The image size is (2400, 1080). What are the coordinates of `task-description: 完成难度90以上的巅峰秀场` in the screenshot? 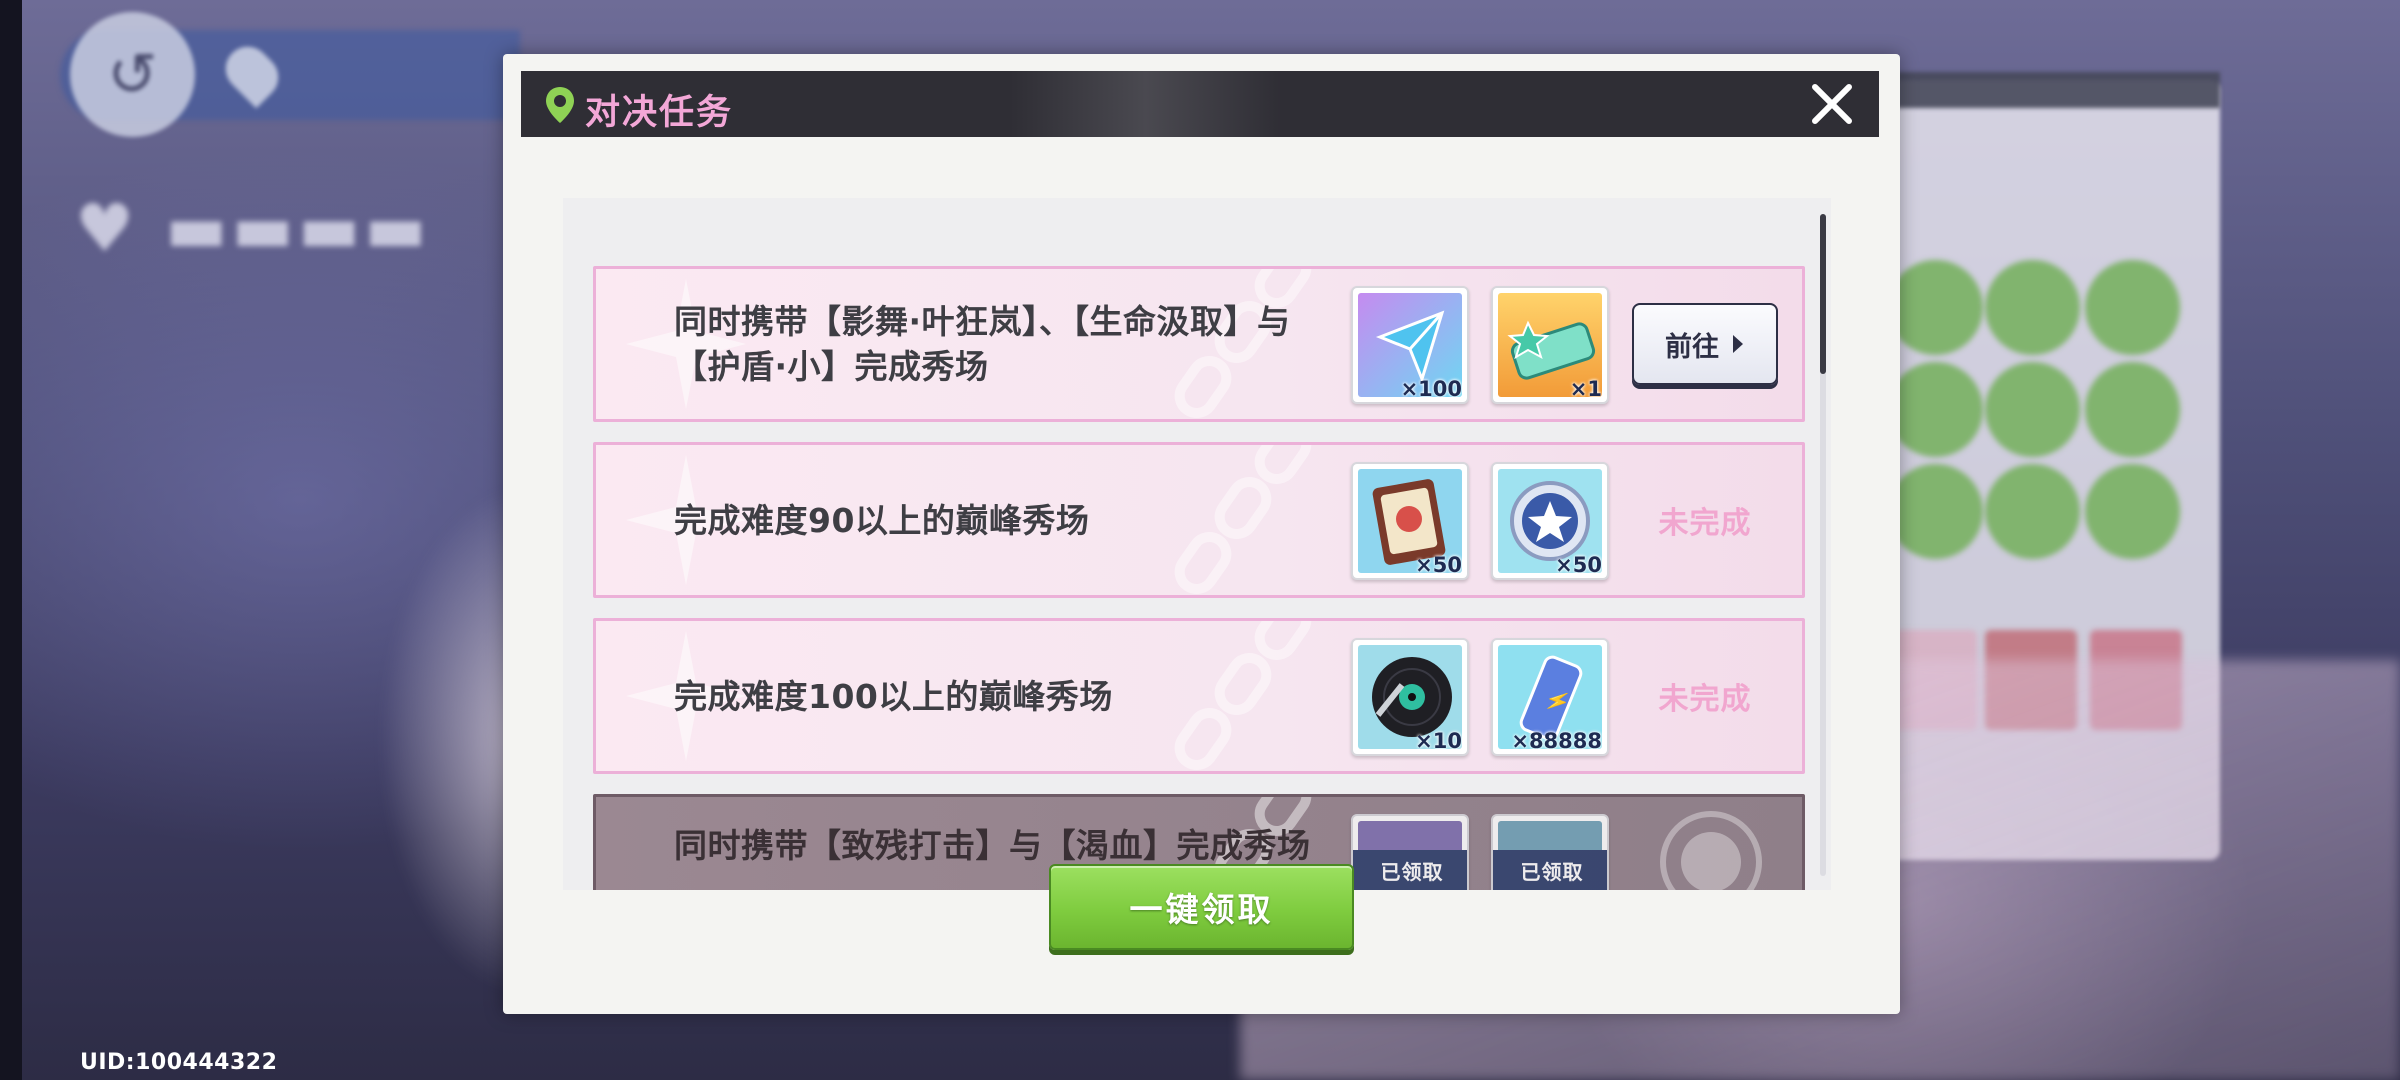 It's located at (882, 520).